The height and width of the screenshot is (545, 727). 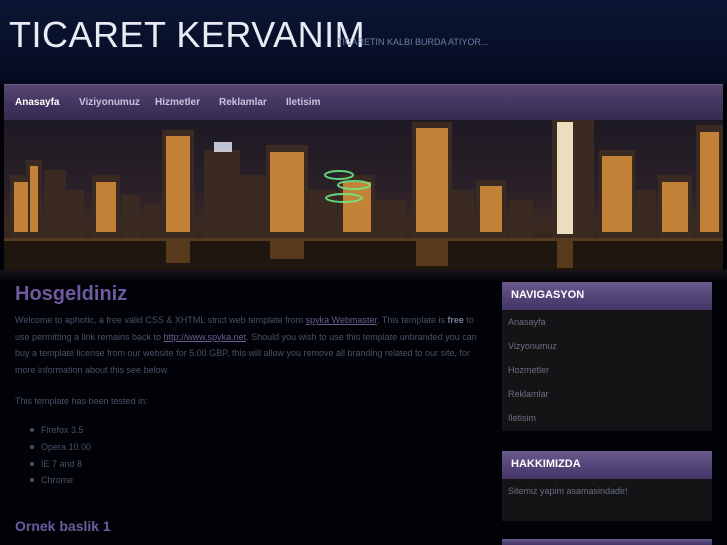 What do you see at coordinates (522, 418) in the screenshot?
I see `sidebar-link-iletisim: Iletisim` at bounding box center [522, 418].